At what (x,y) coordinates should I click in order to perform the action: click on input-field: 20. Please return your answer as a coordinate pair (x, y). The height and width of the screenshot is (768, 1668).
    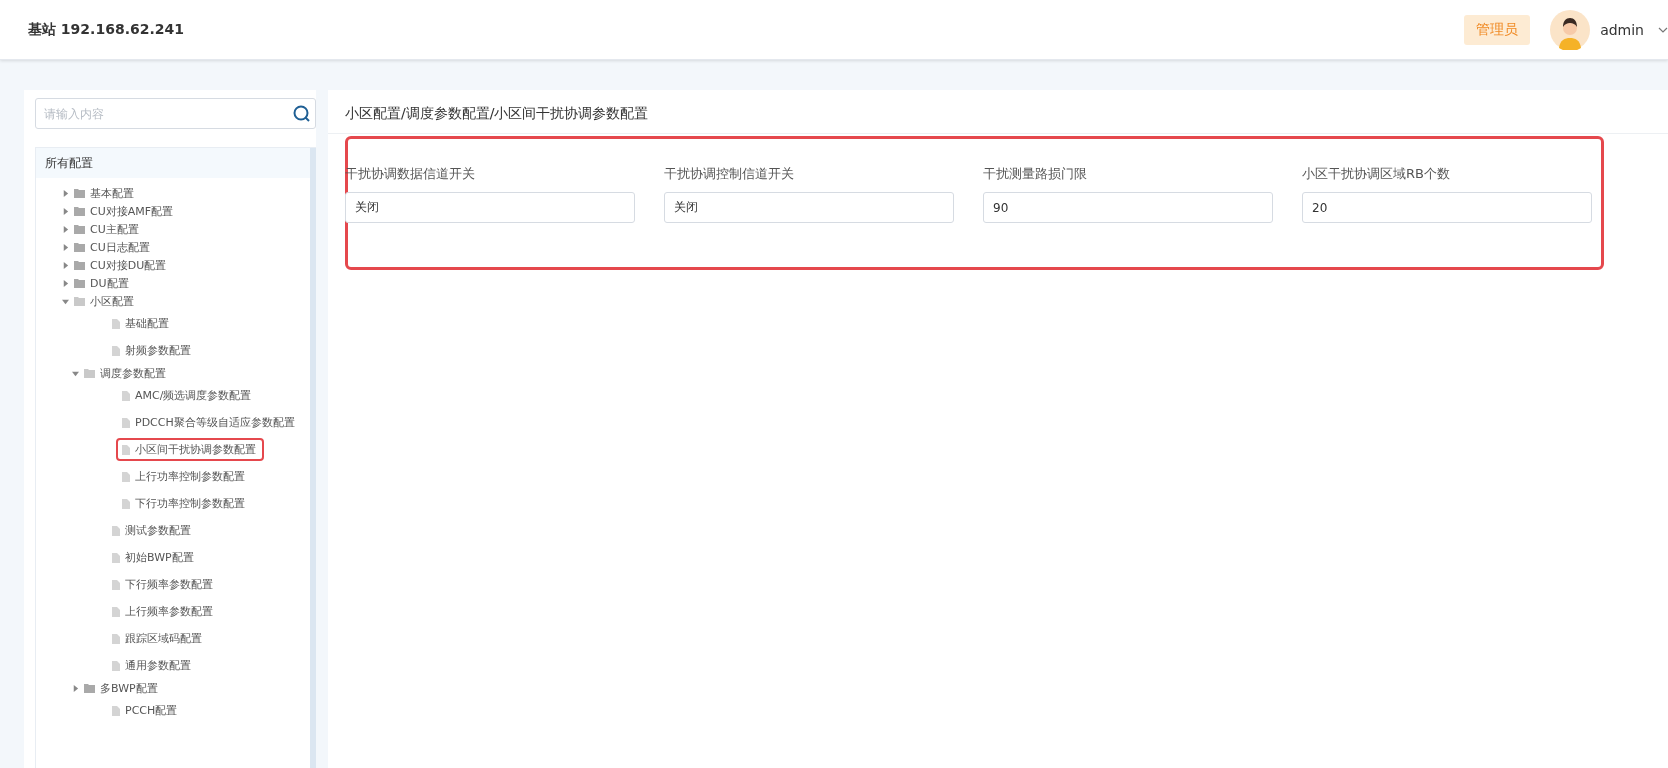
    Looking at the image, I should click on (1447, 207).